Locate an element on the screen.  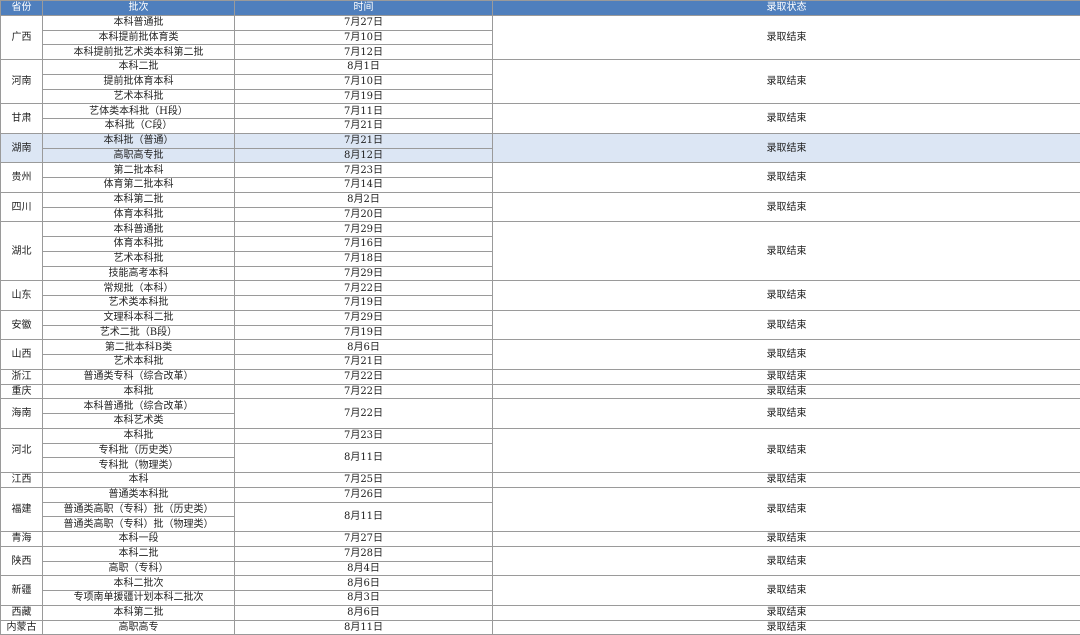
table-row: 福建 普通类本科批 7月26日 录取结束 is located at coordinates (540, 509).